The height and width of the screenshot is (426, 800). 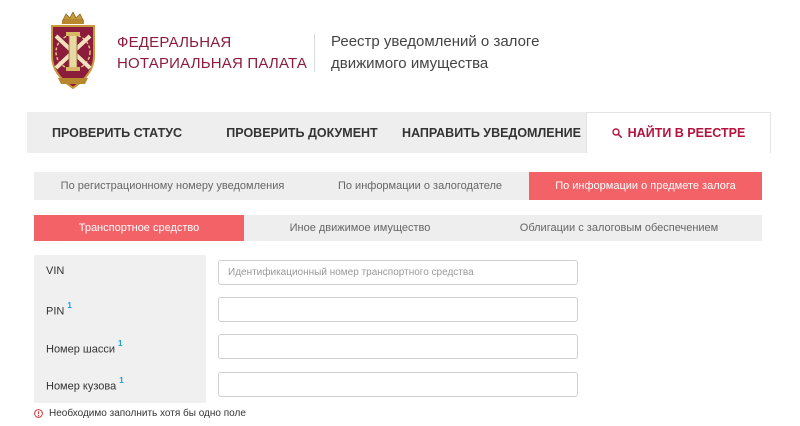 I want to click on registry-title-line1: Реестр уведомлений о залоге, so click(x=435, y=41).